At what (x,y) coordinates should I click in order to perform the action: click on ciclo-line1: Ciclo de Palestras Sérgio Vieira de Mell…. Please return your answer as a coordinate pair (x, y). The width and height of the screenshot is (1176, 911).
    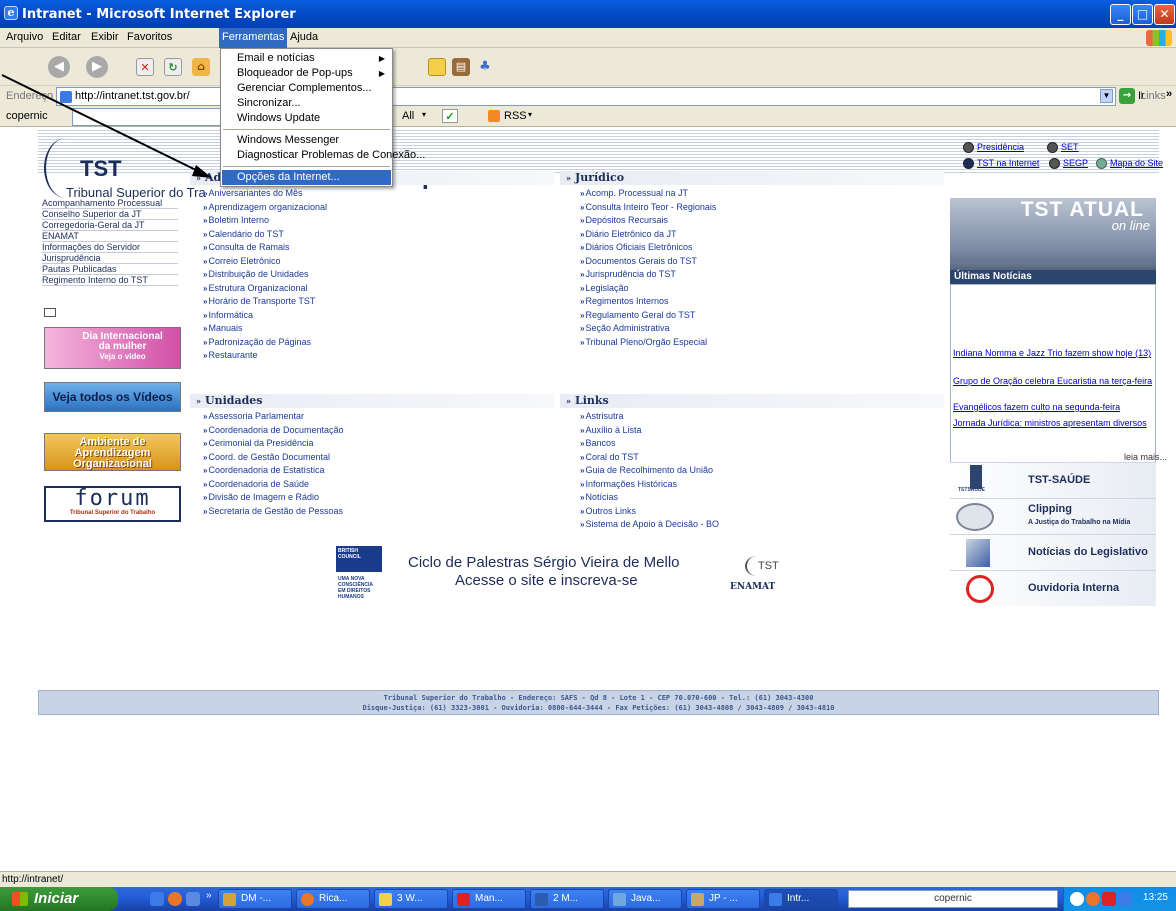
    Looking at the image, I should click on (544, 562).